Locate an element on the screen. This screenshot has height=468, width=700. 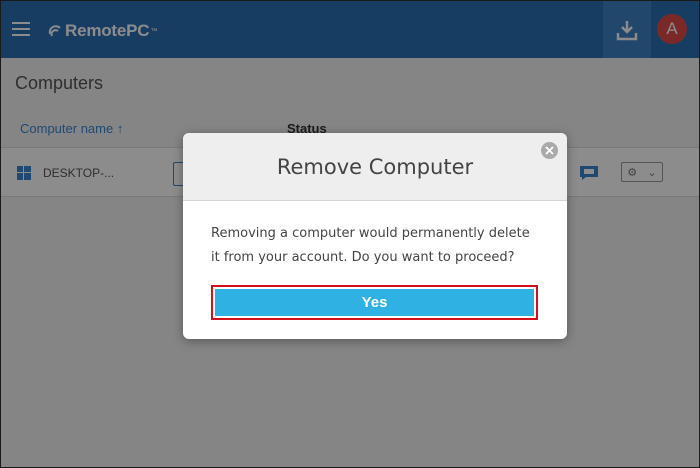
close-x-glyph is located at coordinates (549, 150).